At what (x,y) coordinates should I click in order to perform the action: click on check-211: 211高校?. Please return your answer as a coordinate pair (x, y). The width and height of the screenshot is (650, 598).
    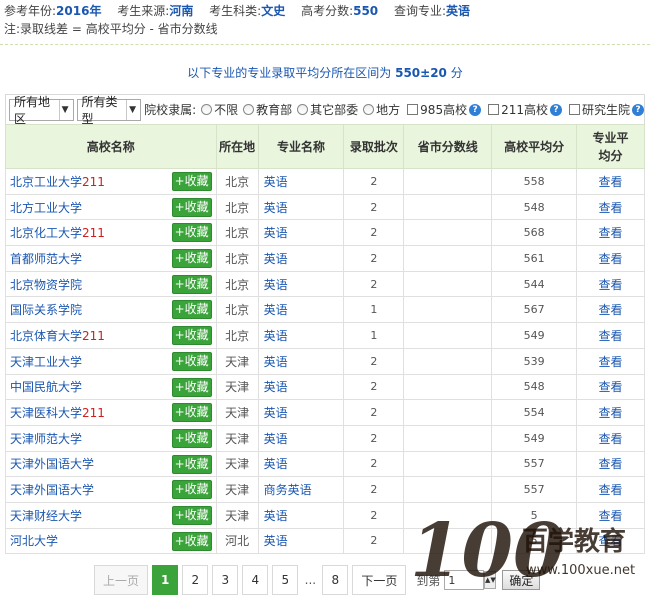
    Looking at the image, I should click on (523, 109).